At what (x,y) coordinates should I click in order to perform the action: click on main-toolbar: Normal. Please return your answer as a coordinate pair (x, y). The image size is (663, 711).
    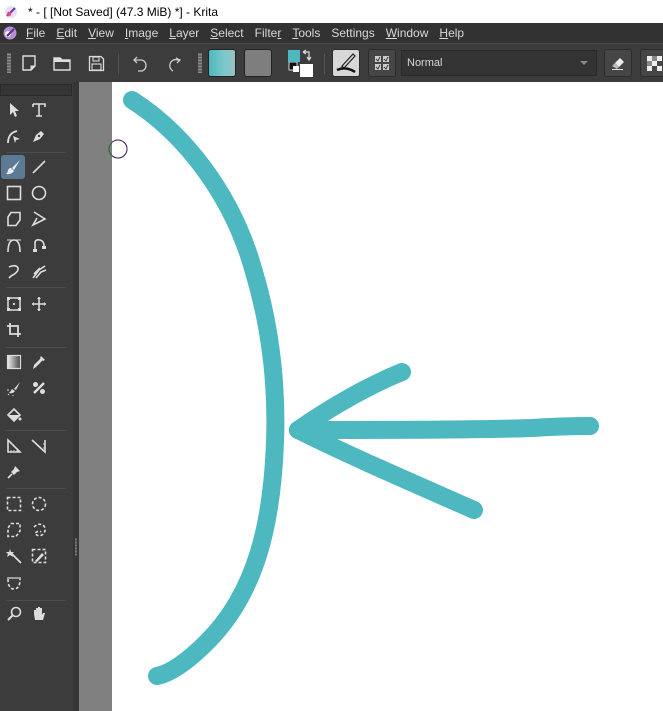
    Looking at the image, I should click on (331, 62).